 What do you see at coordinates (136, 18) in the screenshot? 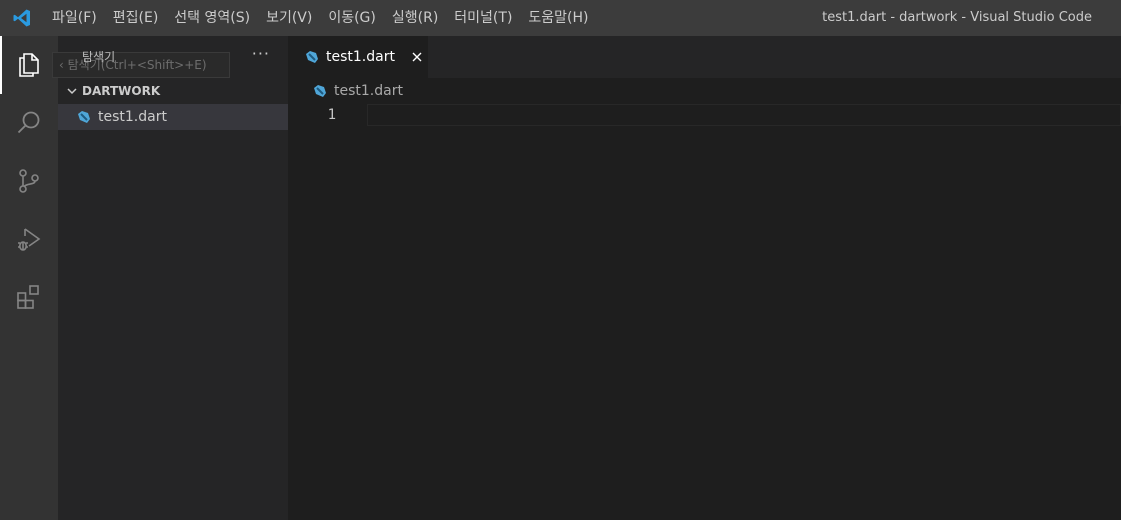
I see `menu-edit: 편집(E)` at bounding box center [136, 18].